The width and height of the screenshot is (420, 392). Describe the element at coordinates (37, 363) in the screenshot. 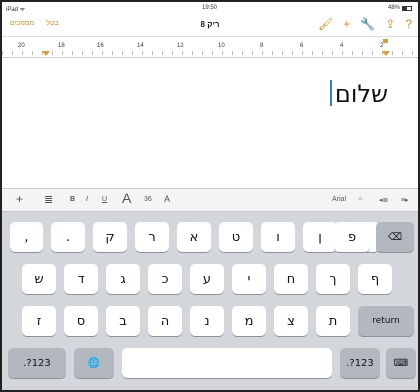

I see `numbers-key-left: .?123` at that location.